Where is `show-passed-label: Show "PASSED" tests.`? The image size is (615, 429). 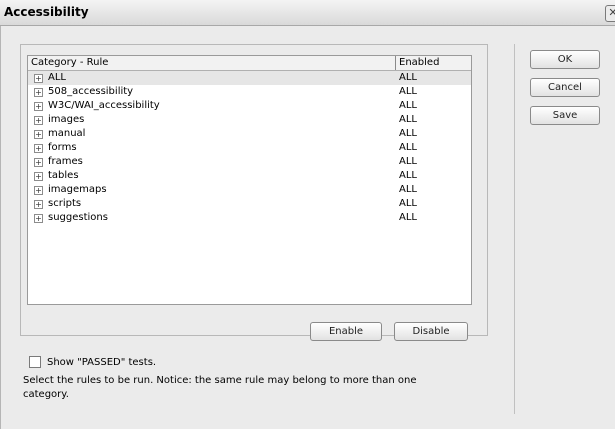 show-passed-label: Show "PASSED" tests. is located at coordinates (101, 362).